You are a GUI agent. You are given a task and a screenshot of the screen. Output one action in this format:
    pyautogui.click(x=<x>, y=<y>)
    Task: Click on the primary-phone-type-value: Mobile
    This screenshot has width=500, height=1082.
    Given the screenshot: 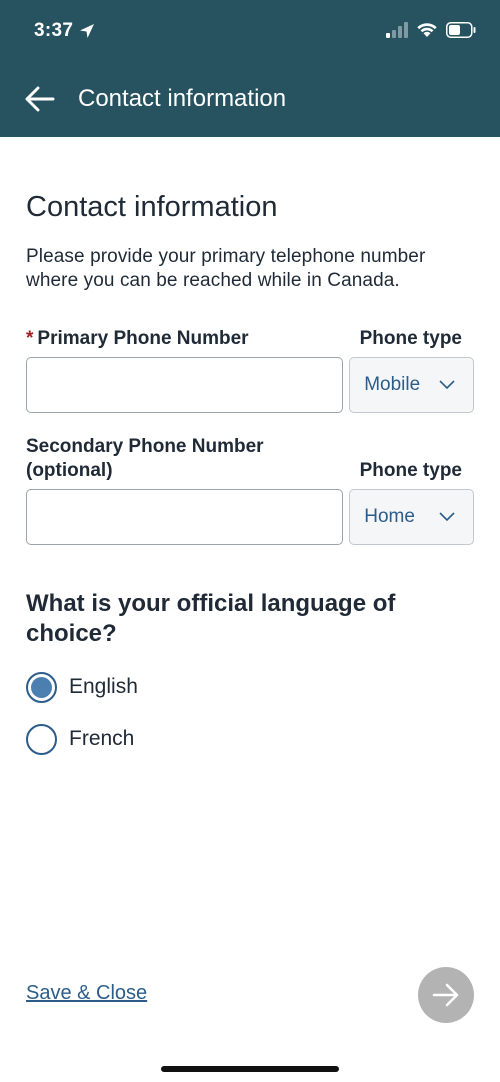 What is the action you would take?
    pyautogui.click(x=392, y=384)
    